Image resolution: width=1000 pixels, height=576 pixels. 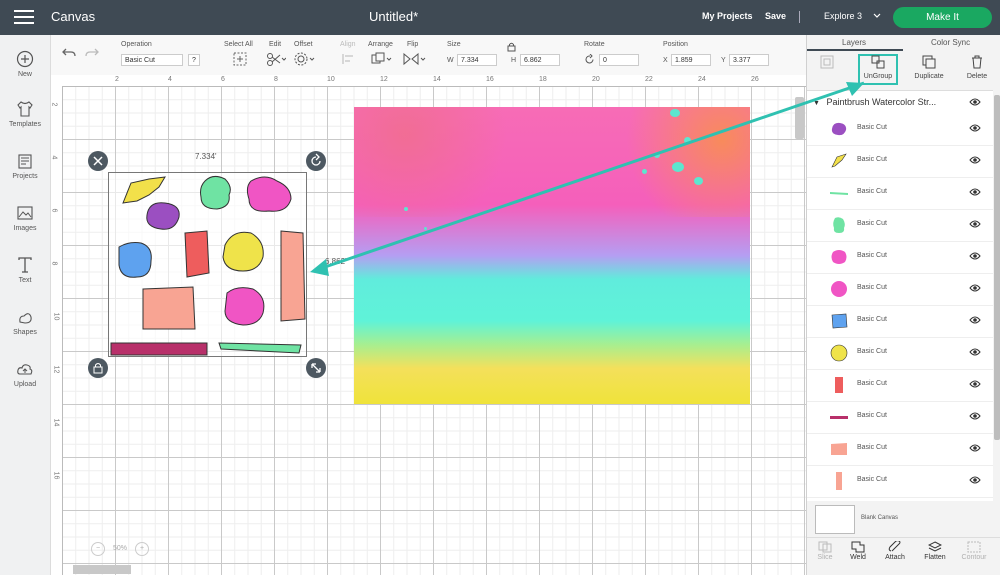 What do you see at coordinates (98, 549) in the screenshot?
I see `zoom-out-button: −` at bounding box center [98, 549].